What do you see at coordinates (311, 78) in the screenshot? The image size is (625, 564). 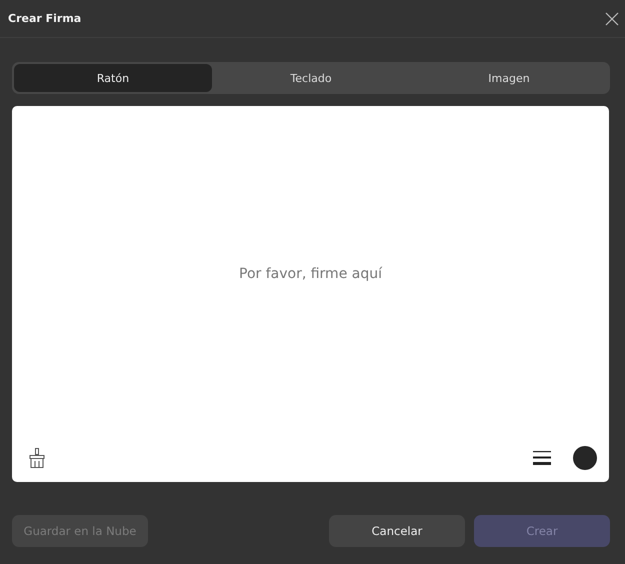 I see `tab: Teclado` at bounding box center [311, 78].